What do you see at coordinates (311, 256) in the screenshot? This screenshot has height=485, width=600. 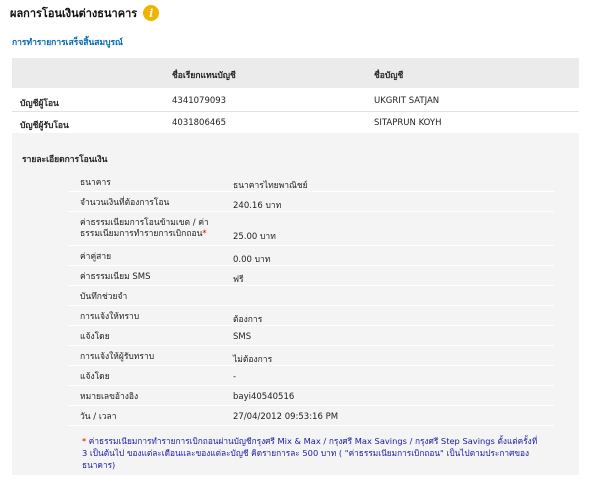 I see `detail-row-line-fee: ค่าคู่สาย 0.00 บาท` at bounding box center [311, 256].